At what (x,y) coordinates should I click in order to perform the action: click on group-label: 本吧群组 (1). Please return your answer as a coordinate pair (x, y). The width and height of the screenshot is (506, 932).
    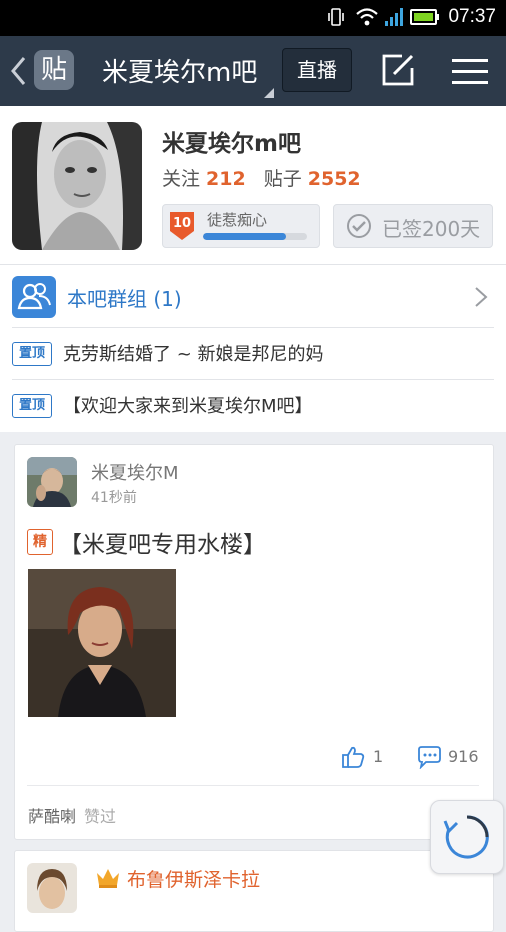
    Looking at the image, I should click on (124, 299).